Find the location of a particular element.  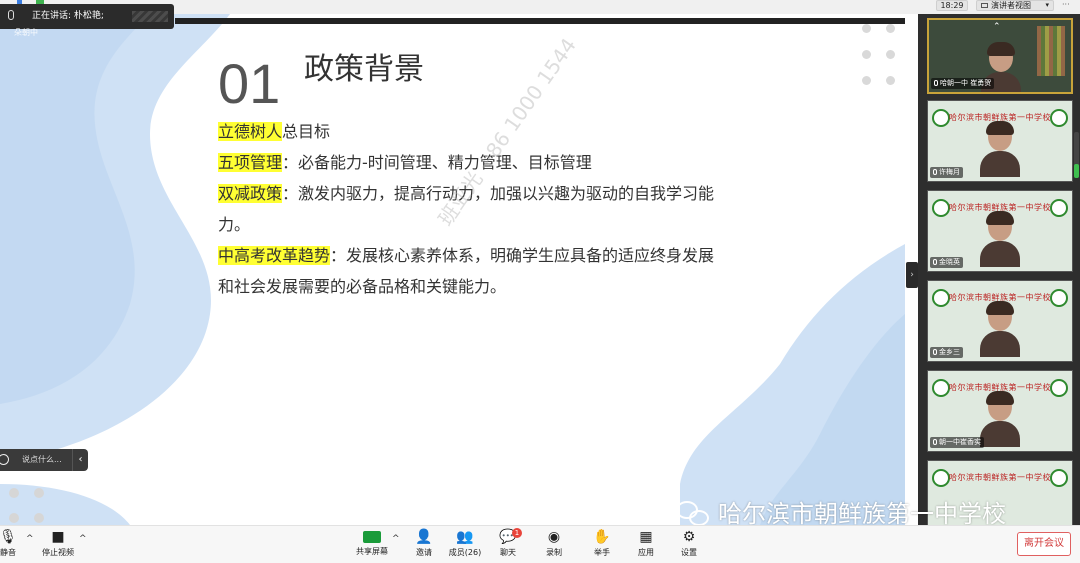

leave-meeting-button: 离开会议 is located at coordinates (1044, 544).